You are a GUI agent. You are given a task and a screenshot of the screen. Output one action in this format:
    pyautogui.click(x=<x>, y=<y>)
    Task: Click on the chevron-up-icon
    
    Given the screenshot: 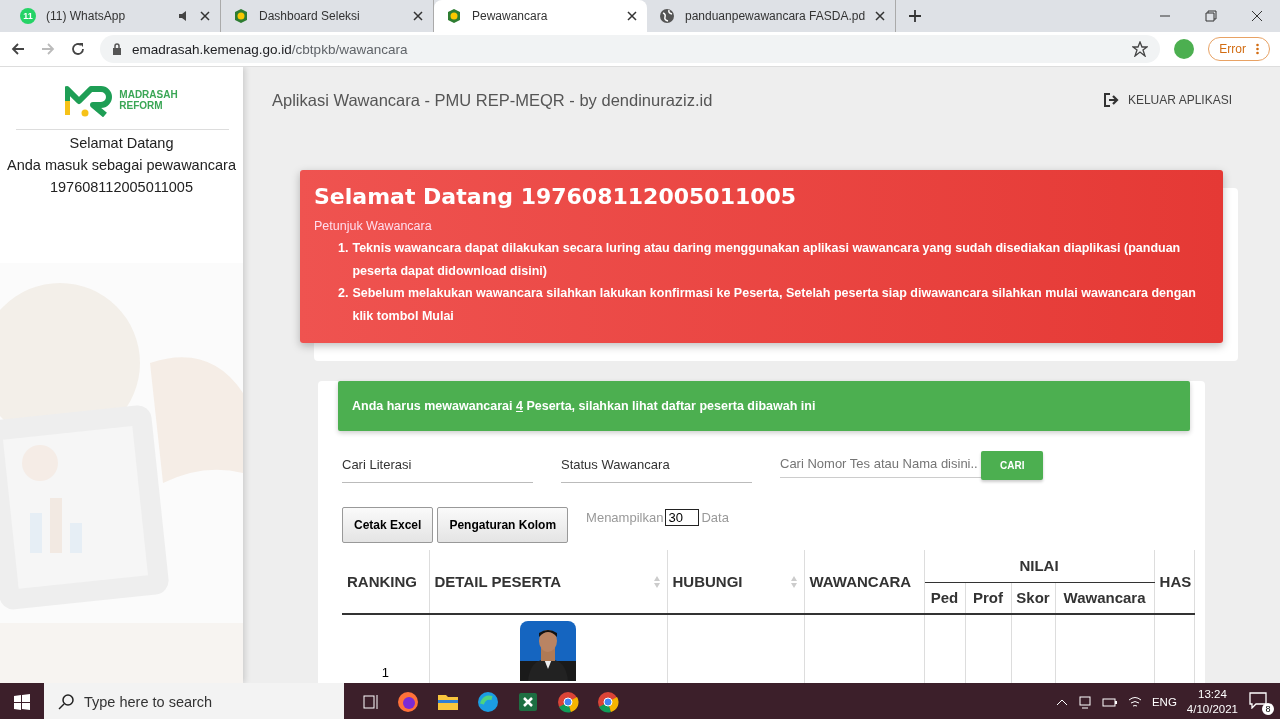 What is the action you would take?
    pyautogui.click(x=1061, y=701)
    